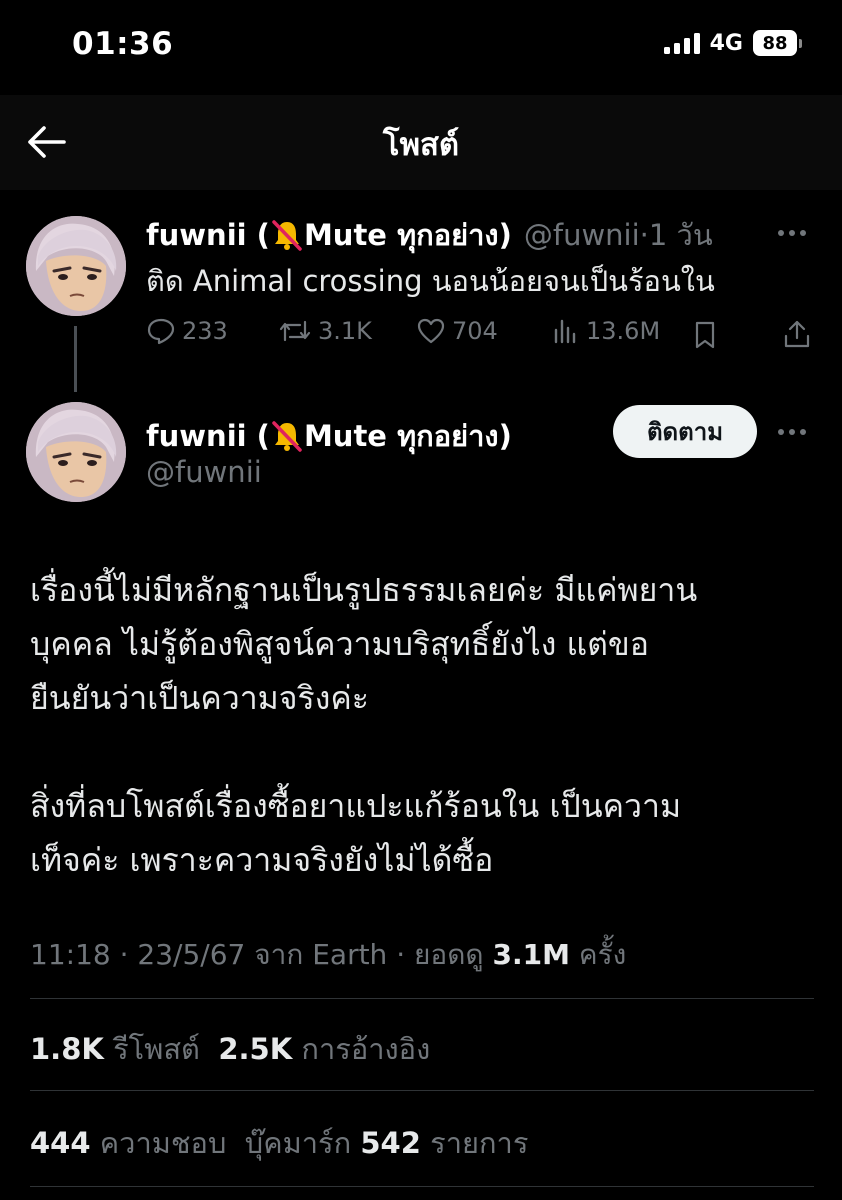  I want to click on main-author-line: fuwnii ( Mute ทุกอย่าง), so click(329, 436).